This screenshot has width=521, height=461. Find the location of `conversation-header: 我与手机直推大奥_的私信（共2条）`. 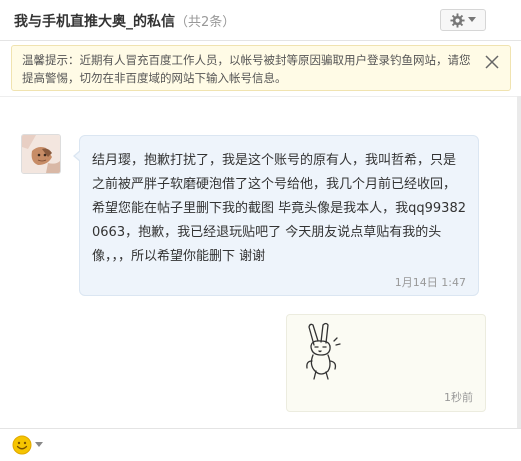

conversation-header: 我与手机直推大奥_的私信（共2条） is located at coordinates (260, 20).